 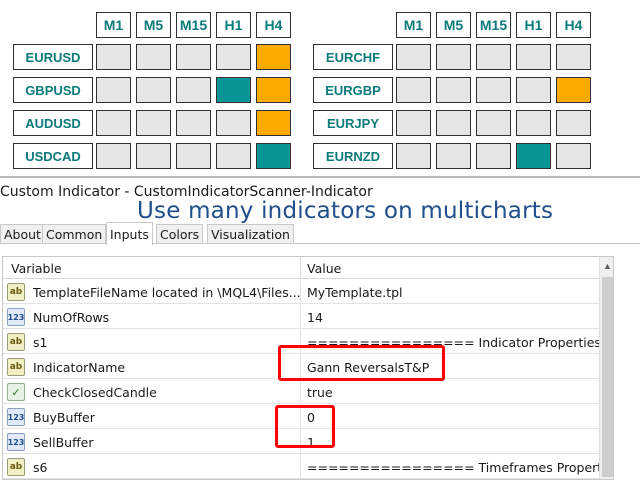 What do you see at coordinates (311, 417) in the screenshot?
I see `parameter-value: 0` at bounding box center [311, 417].